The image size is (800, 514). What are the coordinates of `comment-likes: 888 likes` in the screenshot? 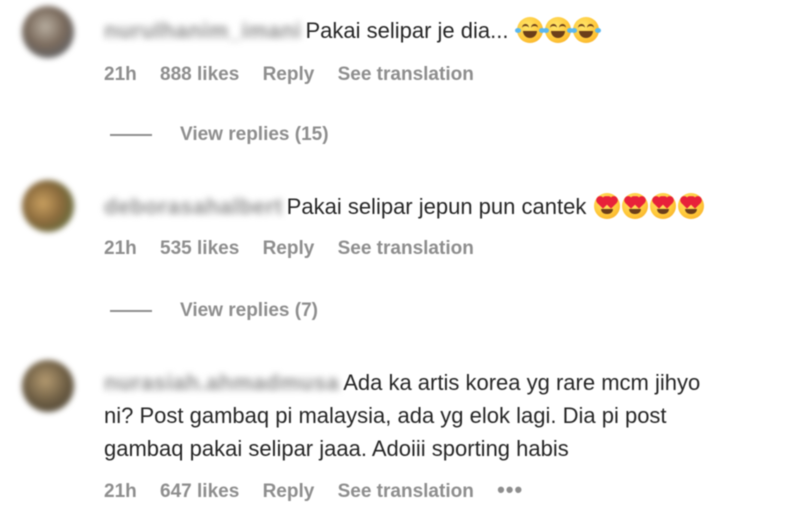 It's located at (199, 75).